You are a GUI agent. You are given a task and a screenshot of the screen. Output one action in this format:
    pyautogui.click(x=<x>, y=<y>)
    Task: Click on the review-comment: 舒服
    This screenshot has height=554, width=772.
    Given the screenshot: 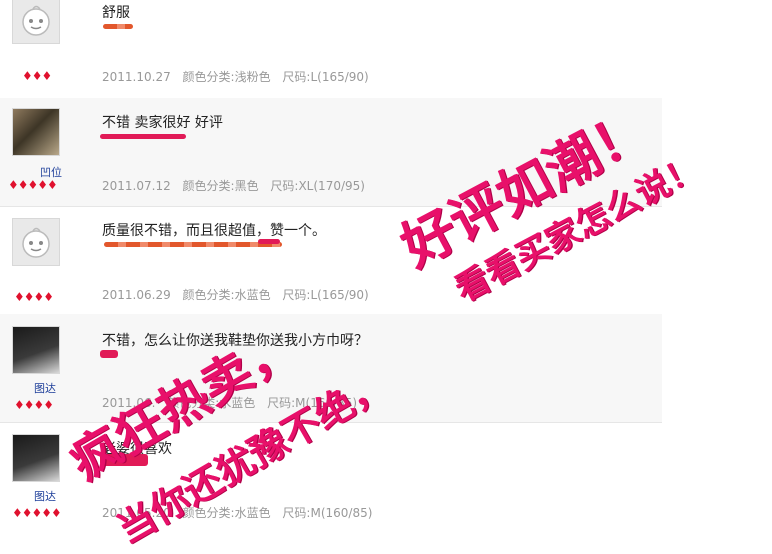 What is the action you would take?
    pyautogui.click(x=116, y=13)
    